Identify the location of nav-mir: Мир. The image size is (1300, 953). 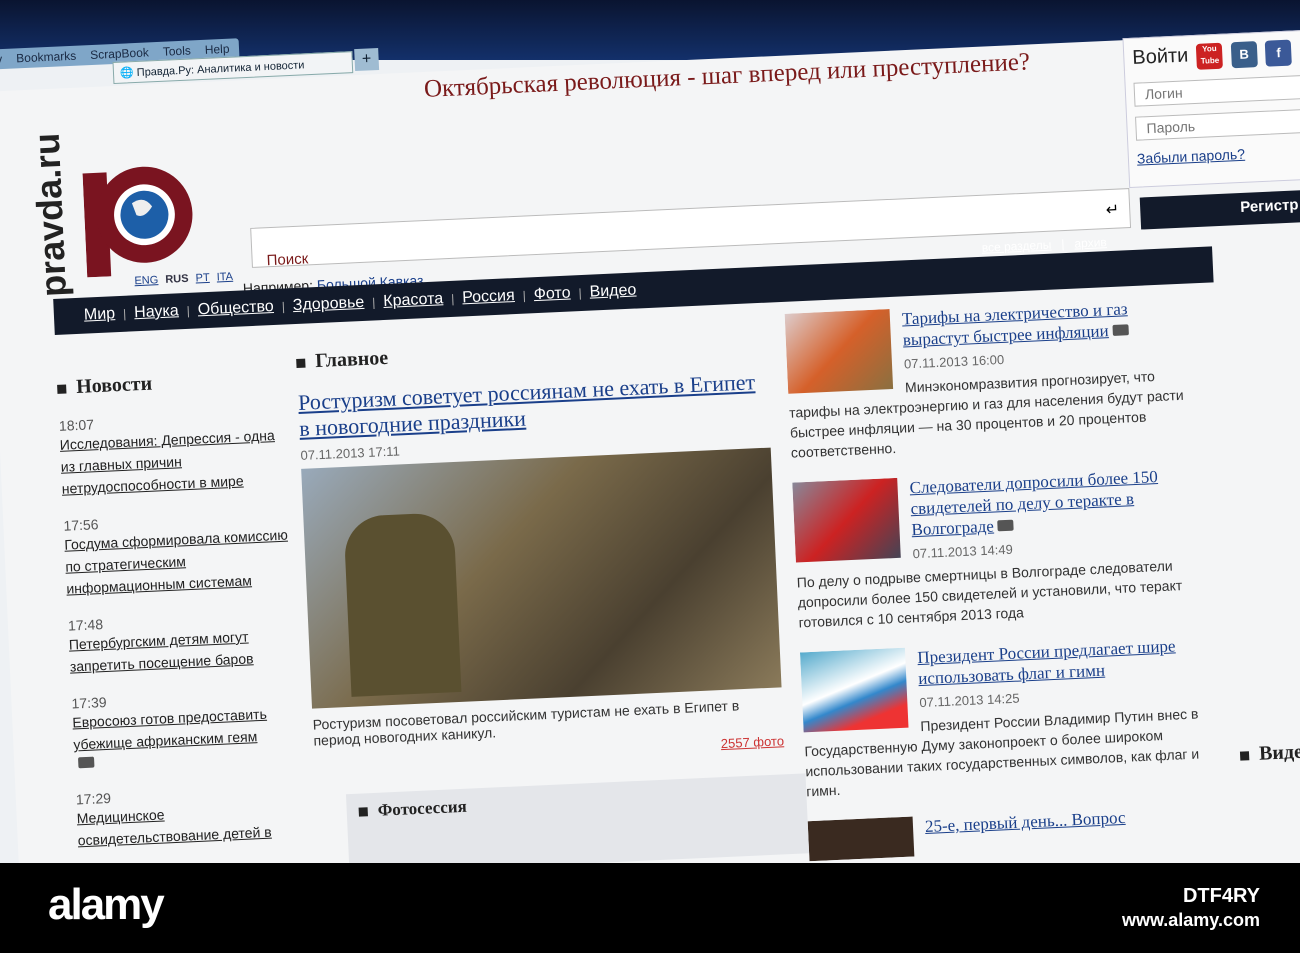
(100, 314).